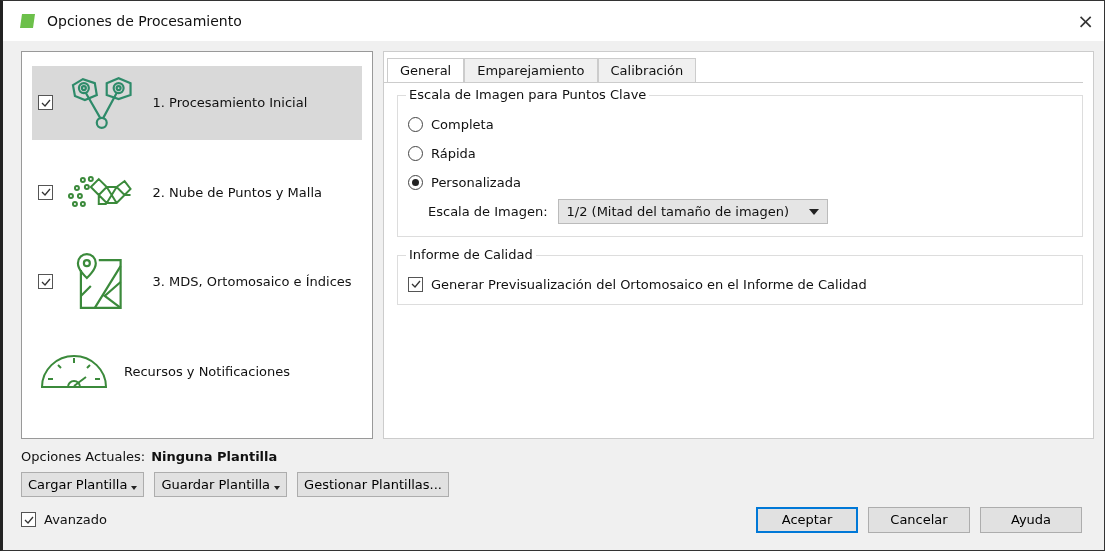 The height and width of the screenshot is (551, 1105). What do you see at coordinates (528, 94) in the screenshot?
I see `group-title: Escala de Imagen para Puntos Clave` at bounding box center [528, 94].